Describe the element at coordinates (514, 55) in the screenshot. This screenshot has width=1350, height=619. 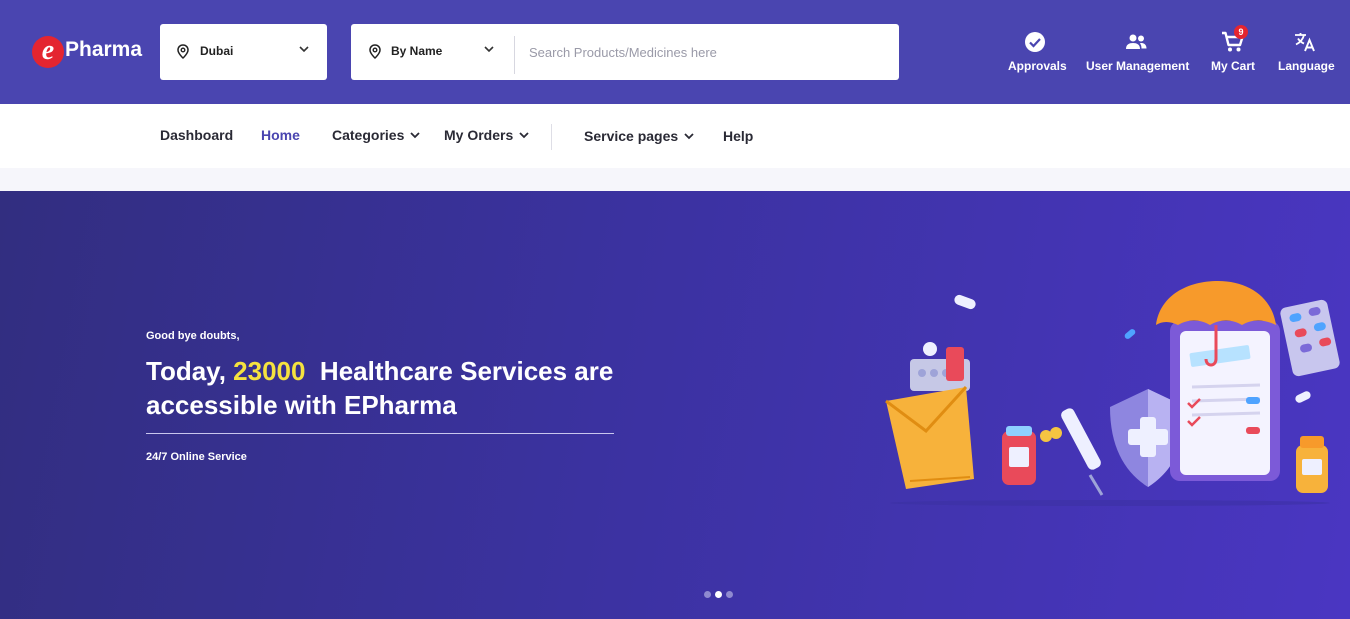
I see `search-divider` at that location.